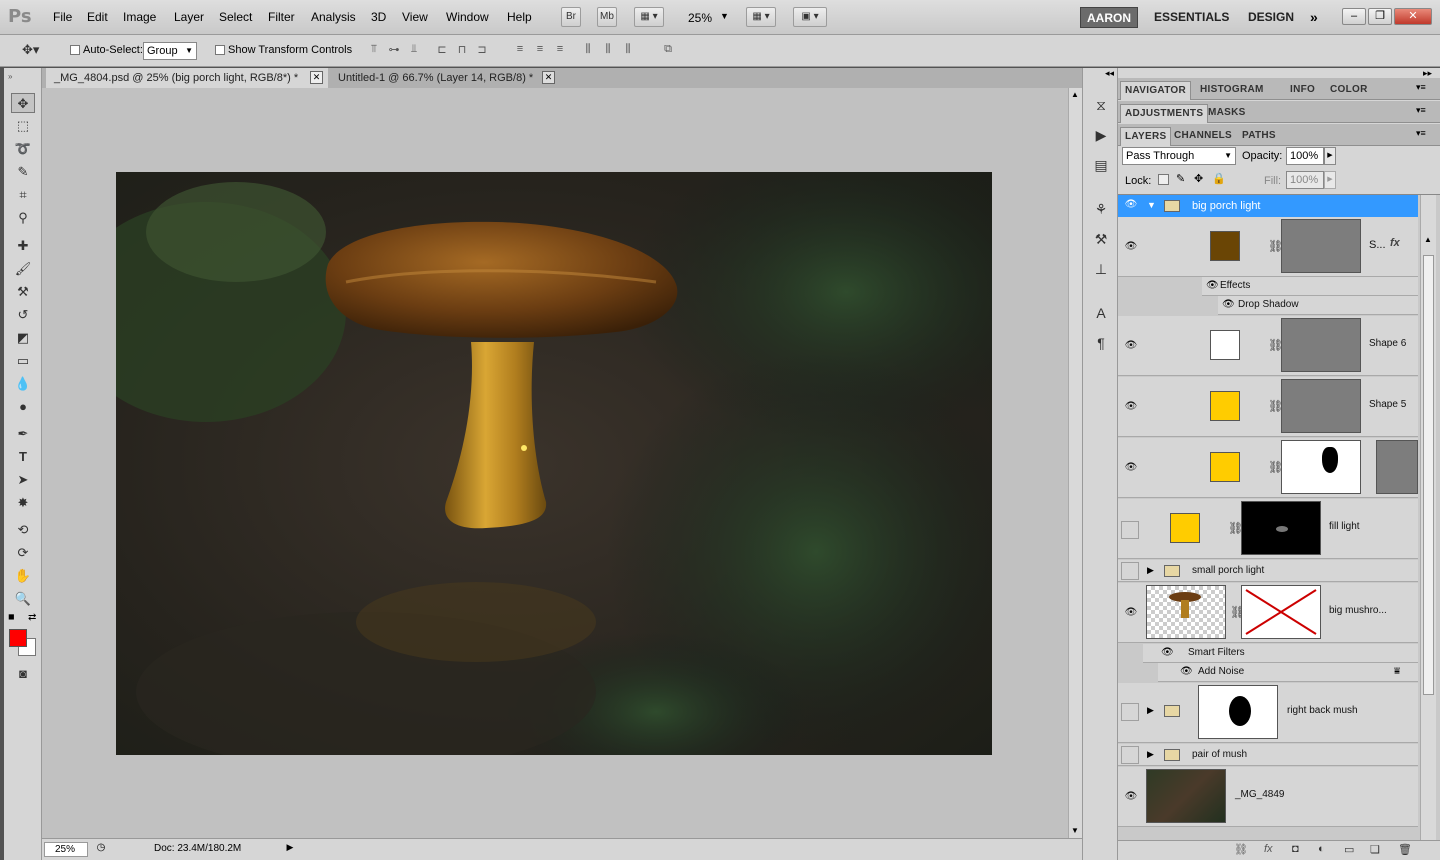 This screenshot has width=1440, height=860. I want to click on restore-button: ❐, so click(1380, 16).